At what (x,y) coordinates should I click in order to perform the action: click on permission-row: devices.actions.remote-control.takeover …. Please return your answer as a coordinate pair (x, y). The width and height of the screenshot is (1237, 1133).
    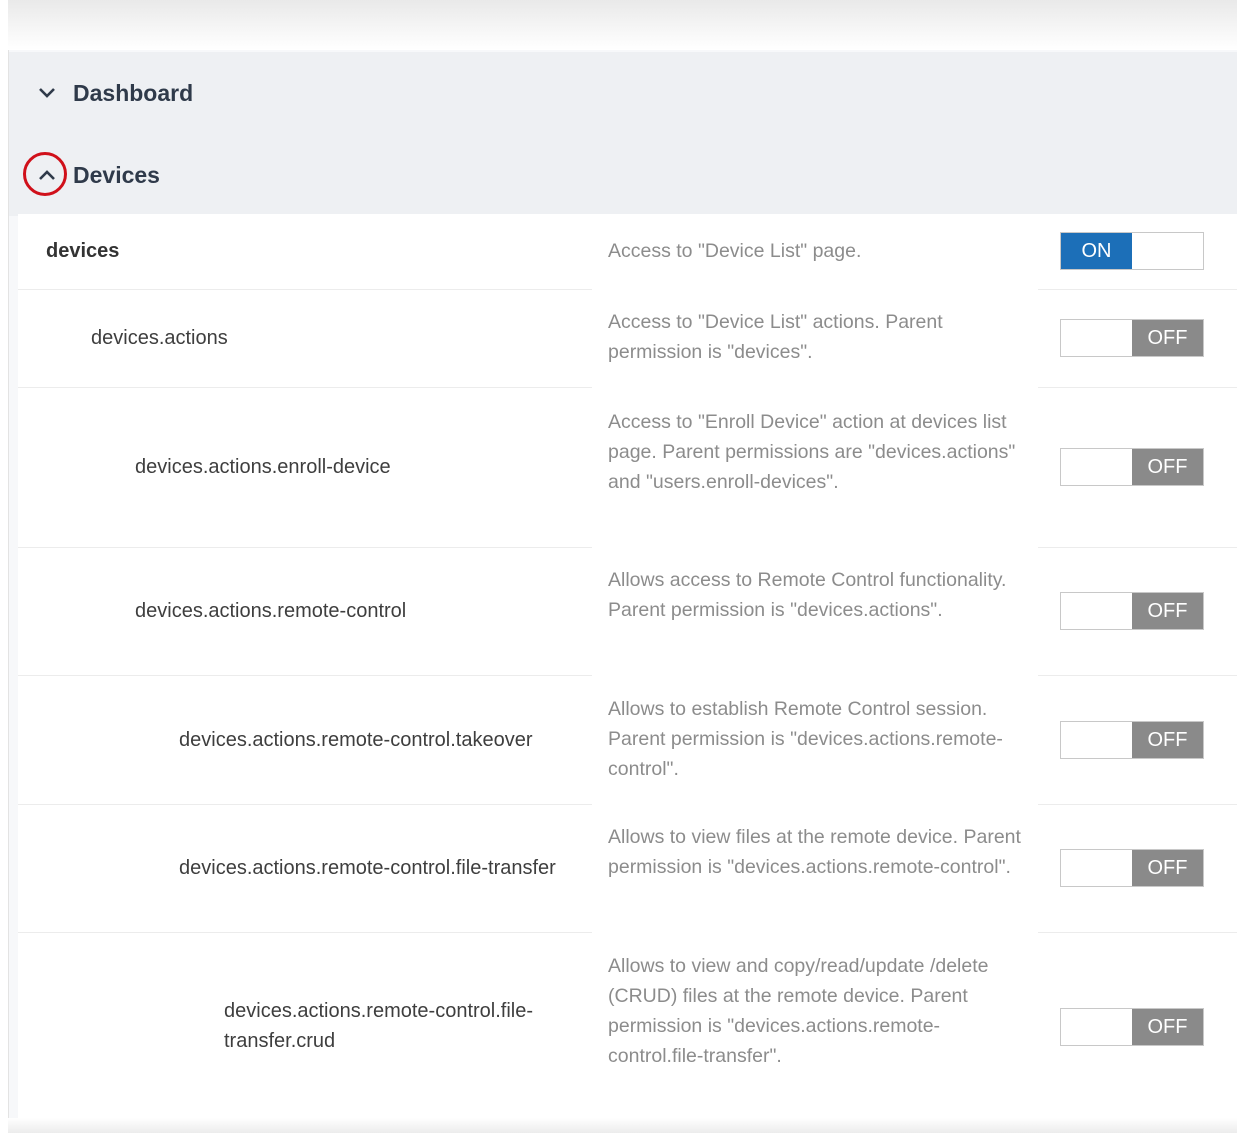
    Looking at the image, I should click on (627, 740).